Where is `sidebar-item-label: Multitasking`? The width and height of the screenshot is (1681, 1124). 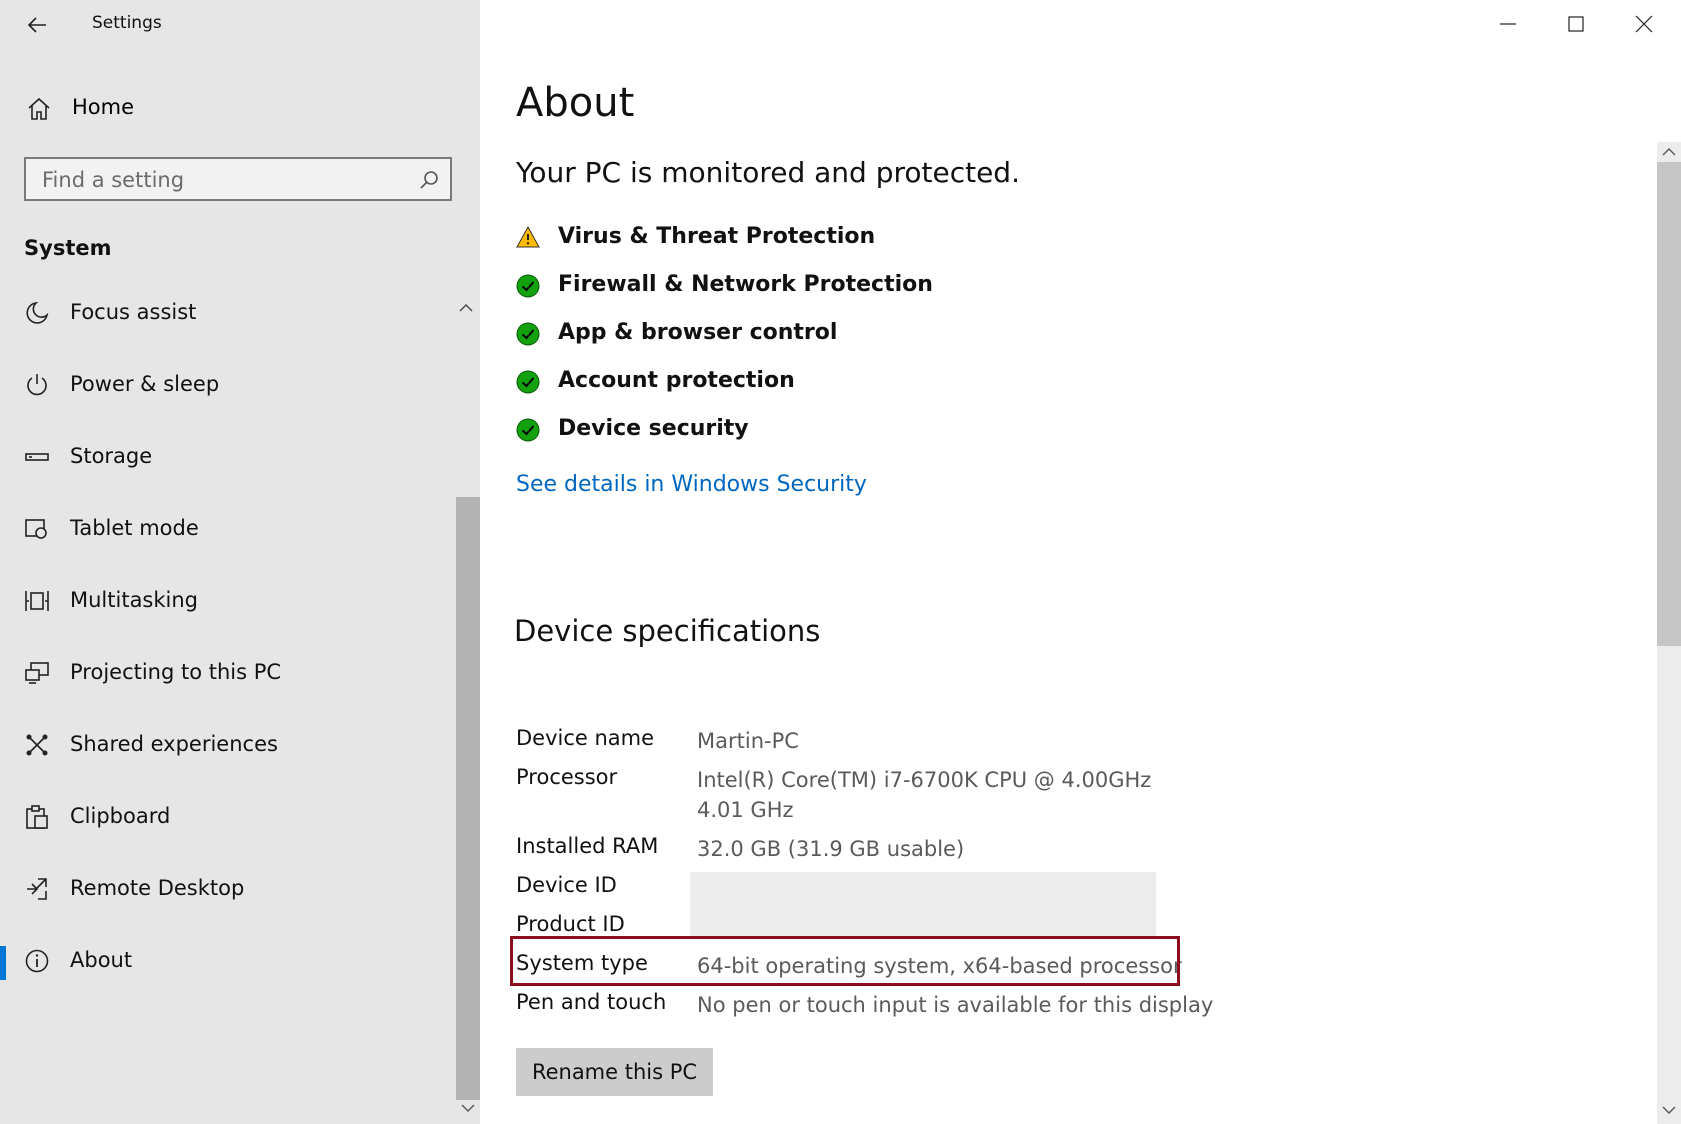
sidebar-item-label: Multitasking is located at coordinates (134, 600).